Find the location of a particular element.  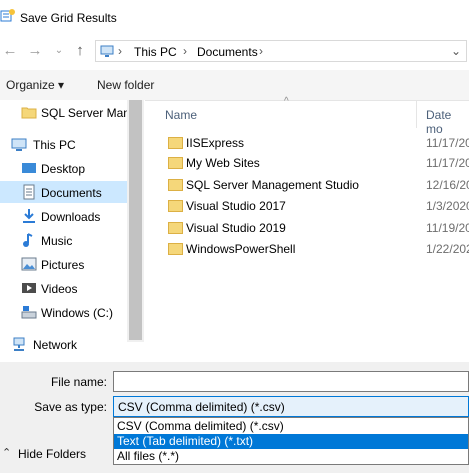

sidebar-item-label: Documents is located at coordinates (71, 193).